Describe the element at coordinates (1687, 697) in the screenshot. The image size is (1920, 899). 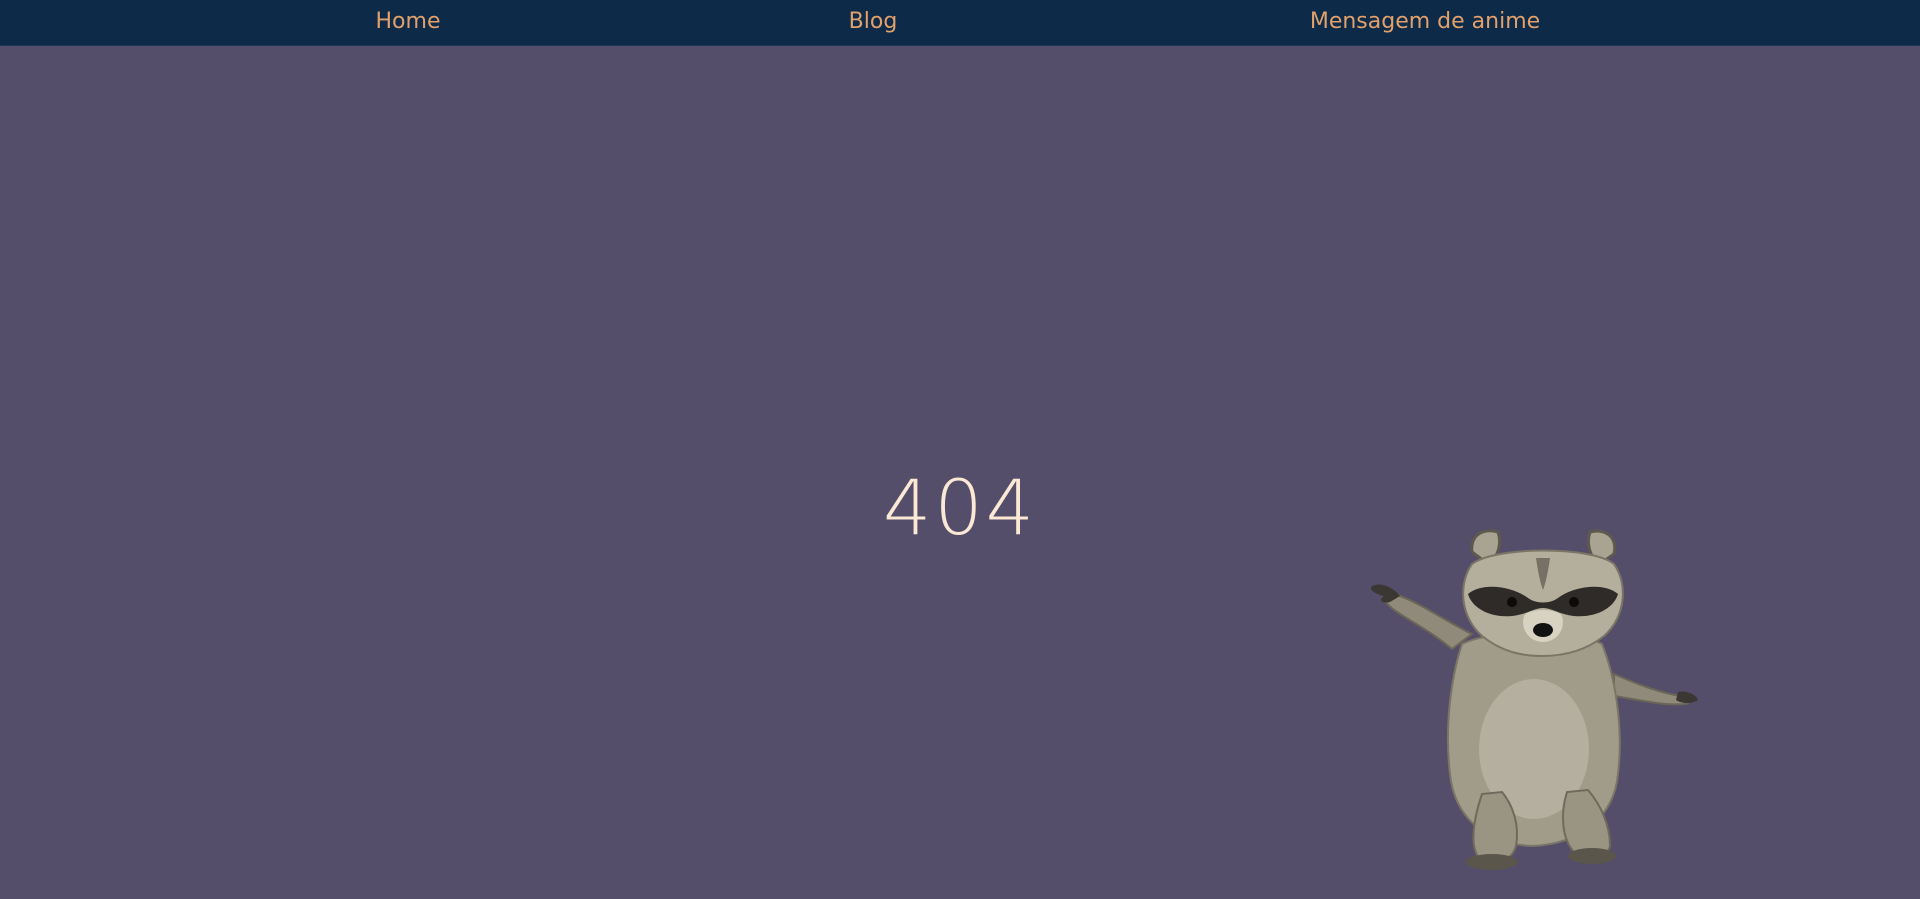
I see `raccoon-right-paw` at that location.